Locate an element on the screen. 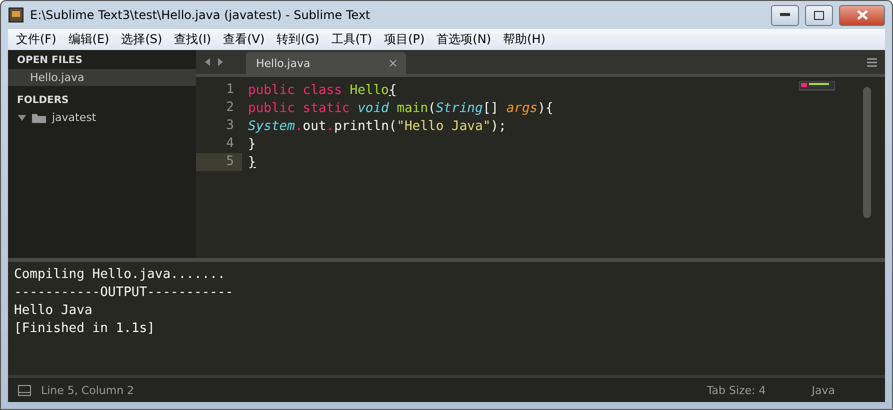  panel-icon is located at coordinates (24, 390).